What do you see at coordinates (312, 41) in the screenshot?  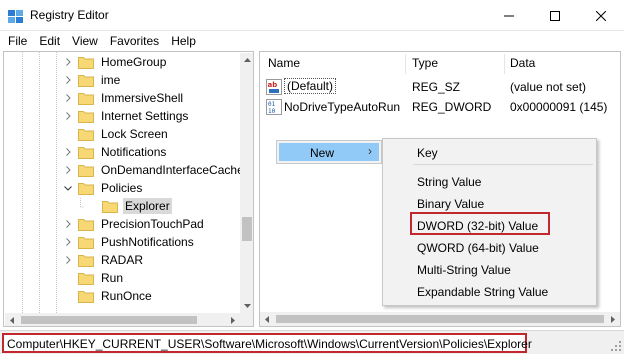 I see `menu-bar: File Edit View Favorites Help` at bounding box center [312, 41].